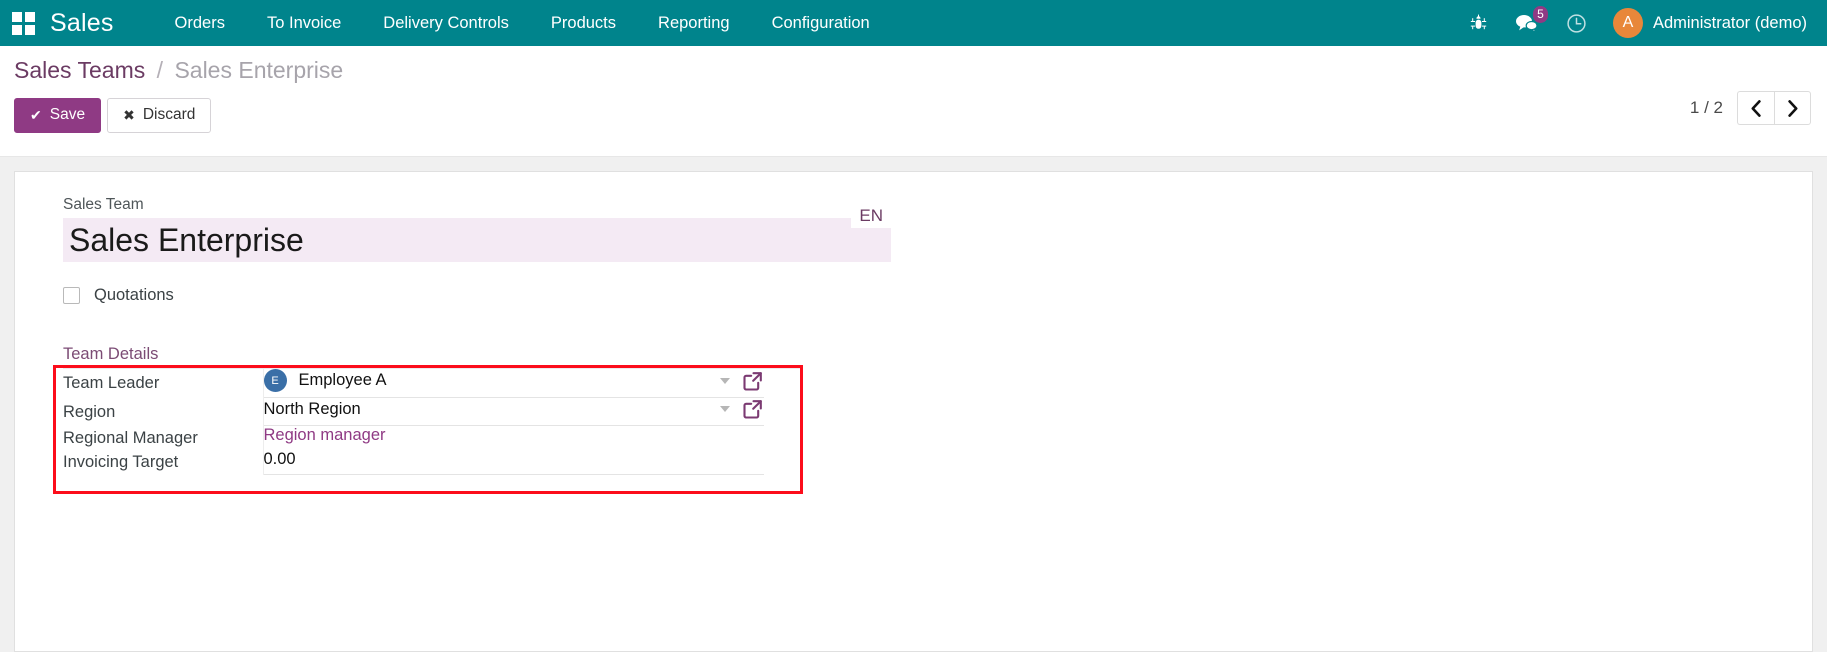 The width and height of the screenshot is (1827, 652). What do you see at coordinates (1526, 23) in the screenshot?
I see `messages-icon: 5` at bounding box center [1526, 23].